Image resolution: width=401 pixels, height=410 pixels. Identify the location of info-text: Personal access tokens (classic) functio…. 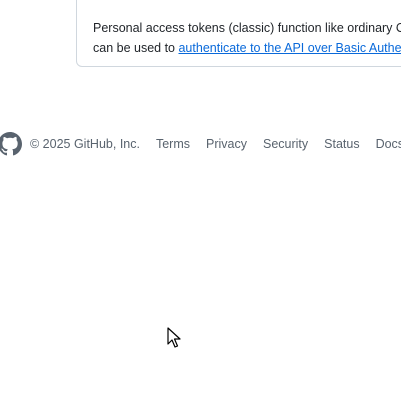
(247, 38).